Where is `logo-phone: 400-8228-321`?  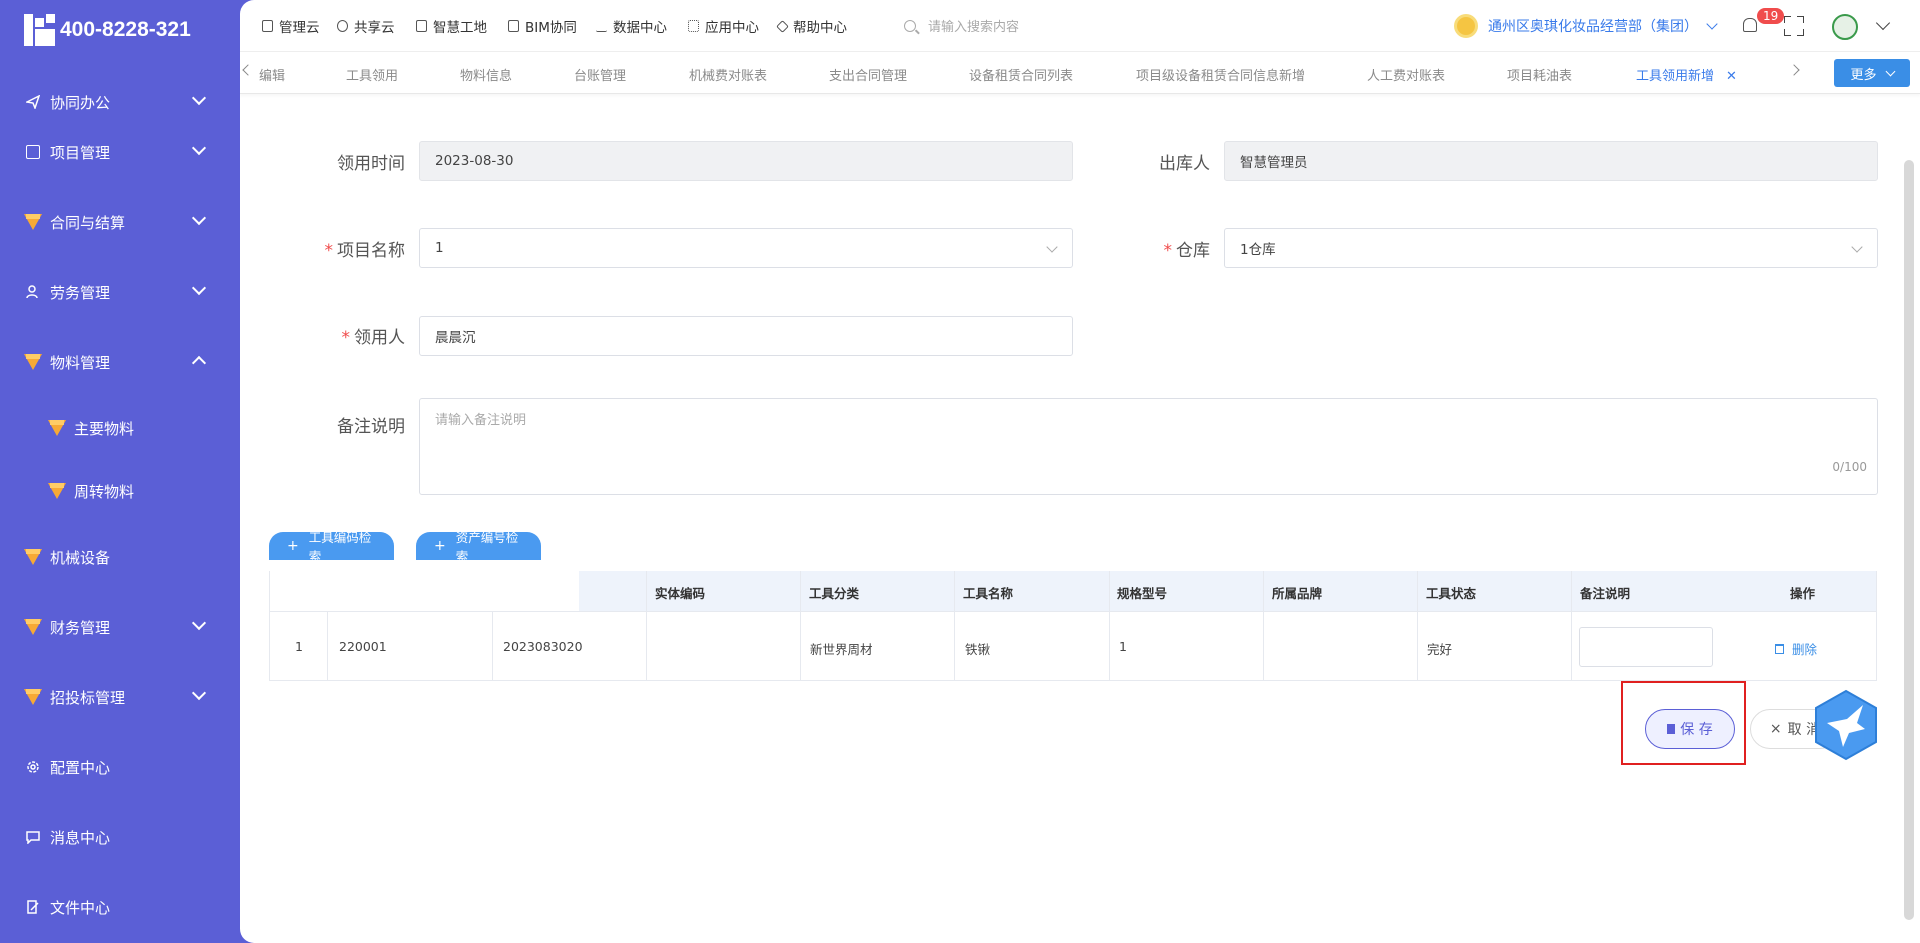 logo-phone: 400-8228-321 is located at coordinates (125, 29).